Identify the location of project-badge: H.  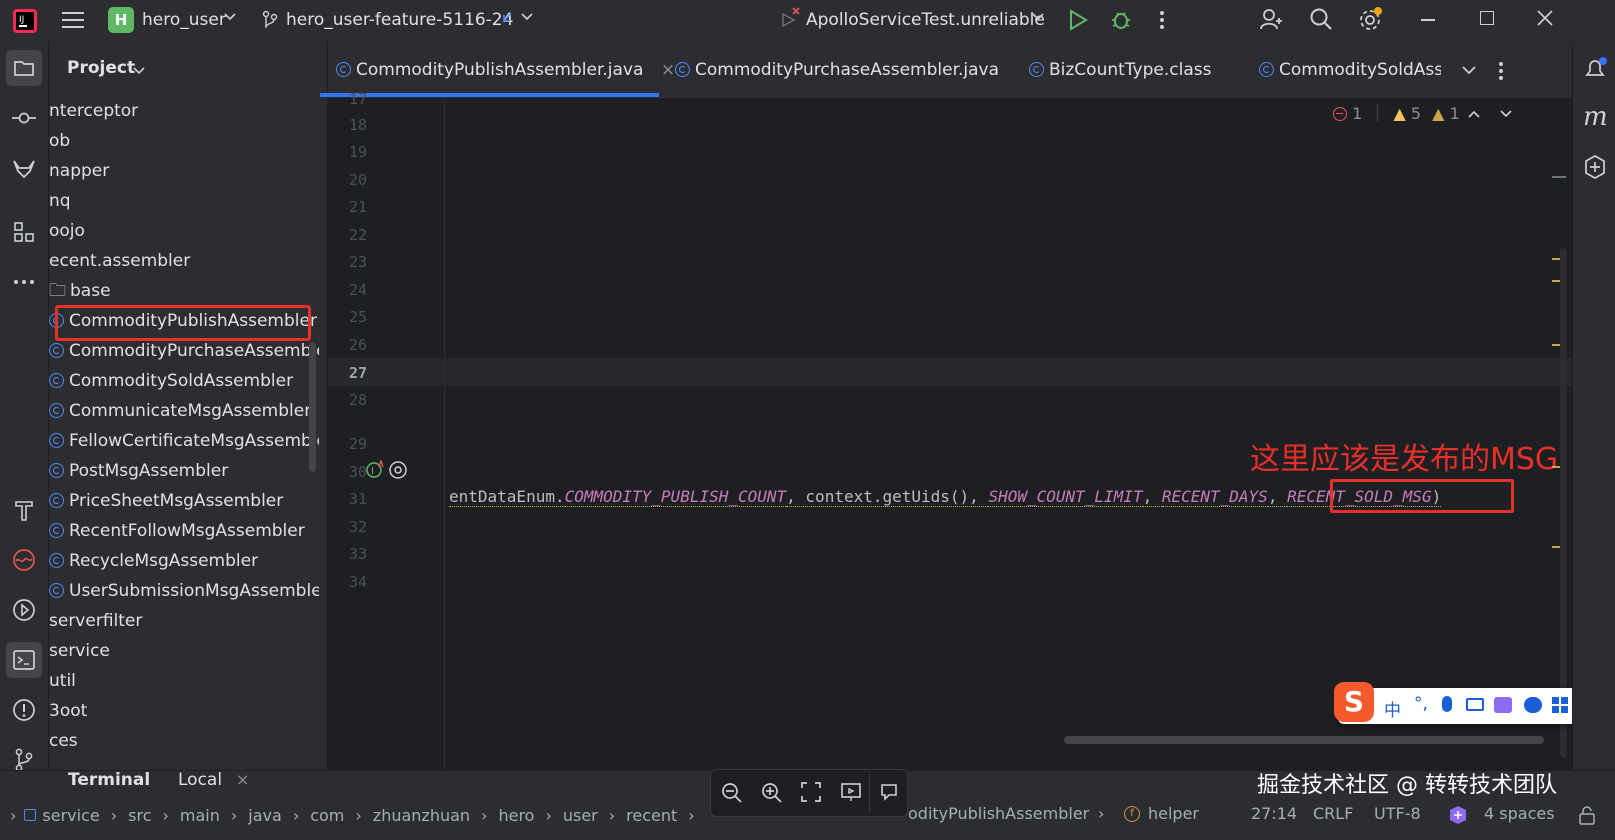
(121, 20).